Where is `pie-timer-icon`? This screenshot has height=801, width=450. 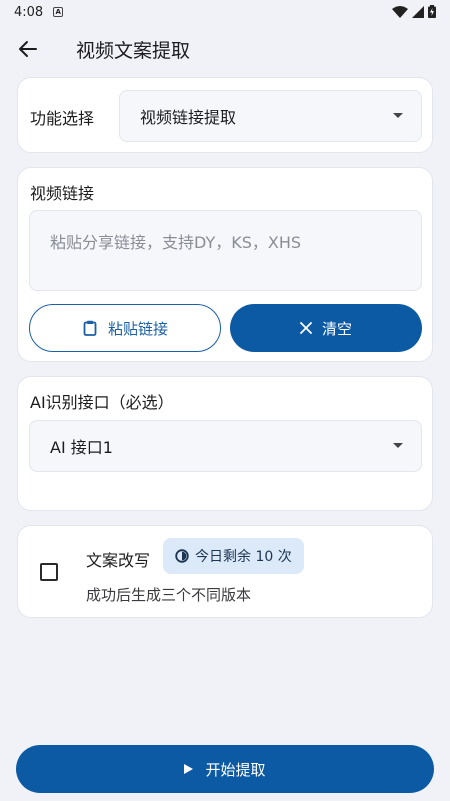 pie-timer-icon is located at coordinates (182, 556).